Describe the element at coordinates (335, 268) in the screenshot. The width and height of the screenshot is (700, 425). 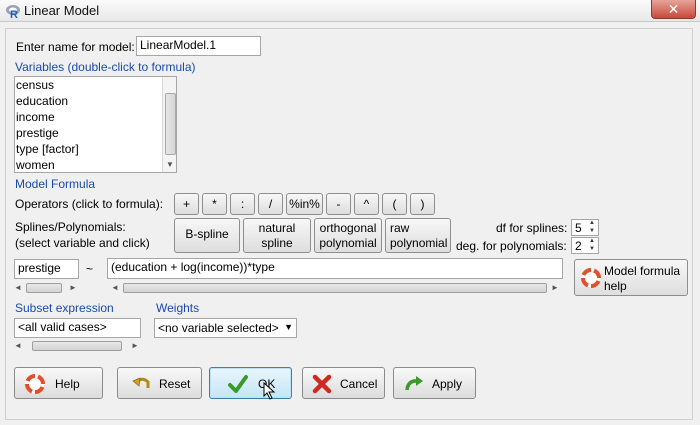
I see `formula-rhs-input: (education + log(income))*type` at that location.